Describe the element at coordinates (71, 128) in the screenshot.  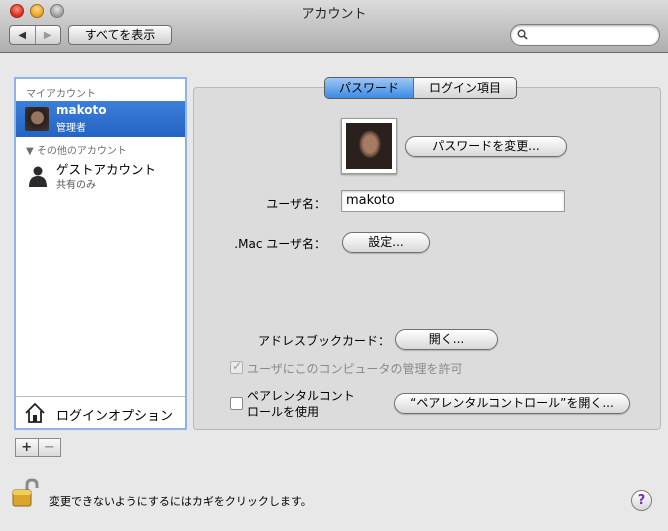
I see `account-role: 管理者` at that location.